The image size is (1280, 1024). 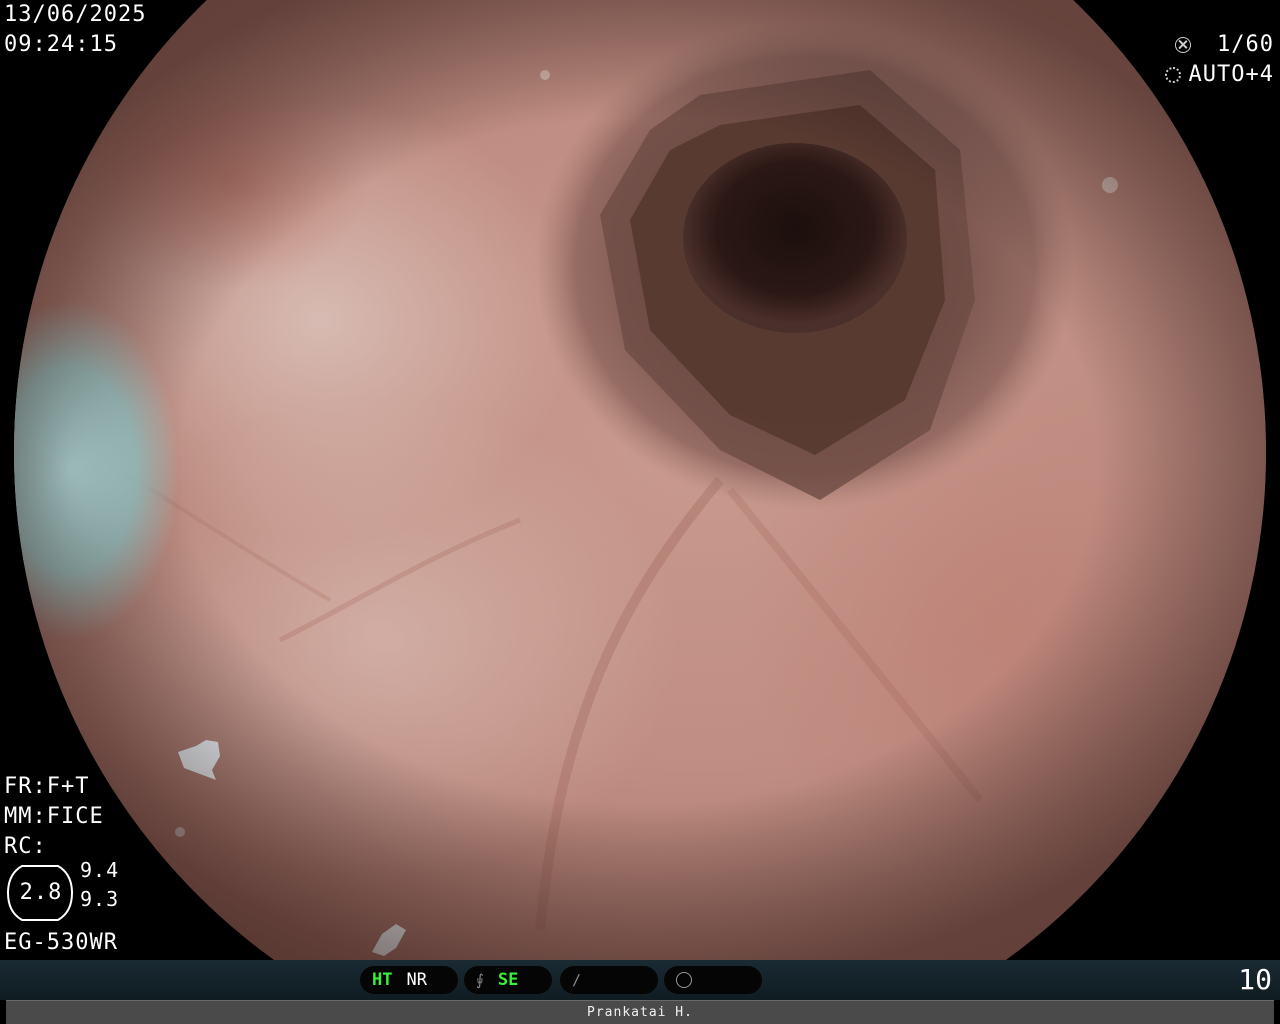 I want to click on se-indicator: ⨚ SE, so click(x=508, y=980).